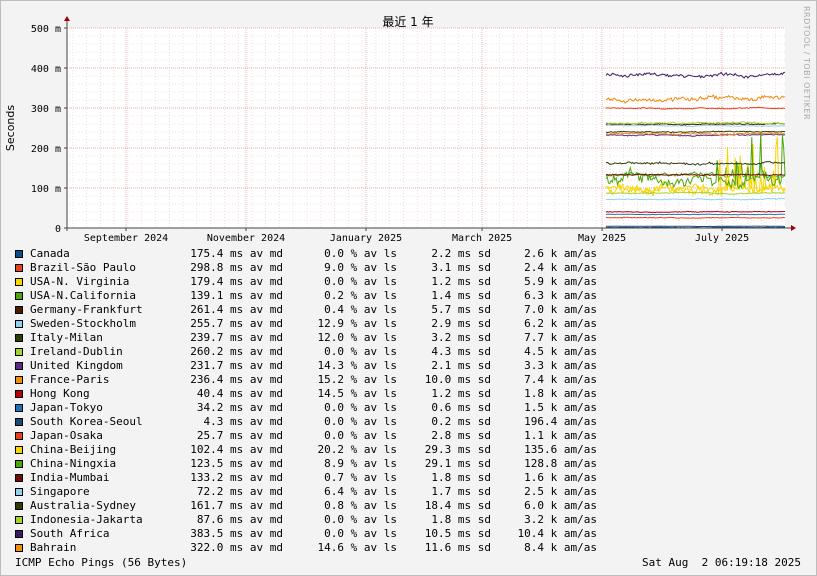 The width and height of the screenshot is (817, 576). I want to click on legend-stat-am: 4.5 k am/as, so click(560, 351).